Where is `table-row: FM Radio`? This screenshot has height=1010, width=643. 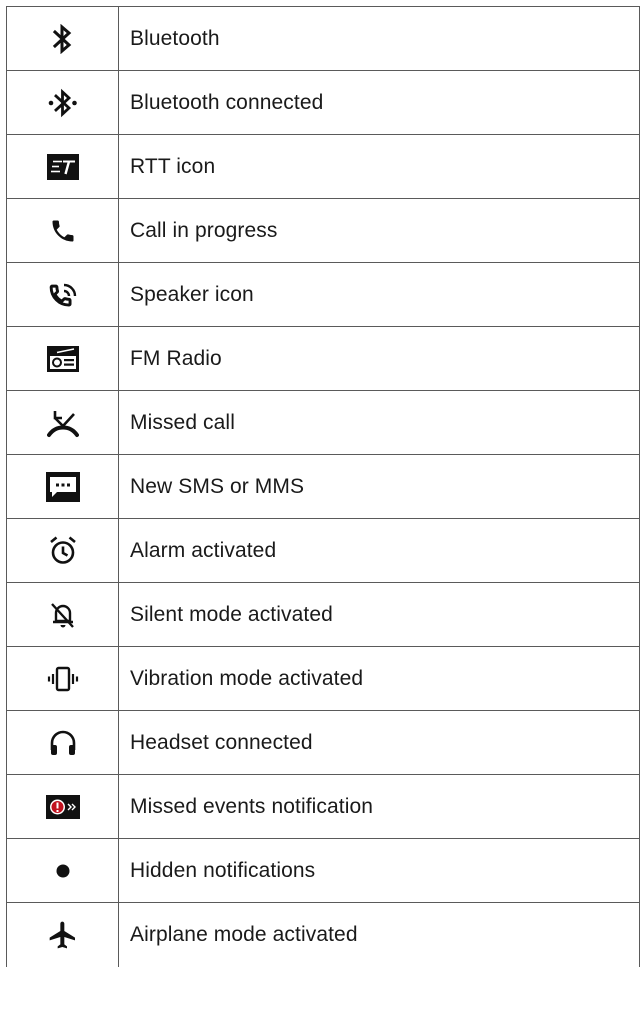 table-row: FM Radio is located at coordinates (323, 358).